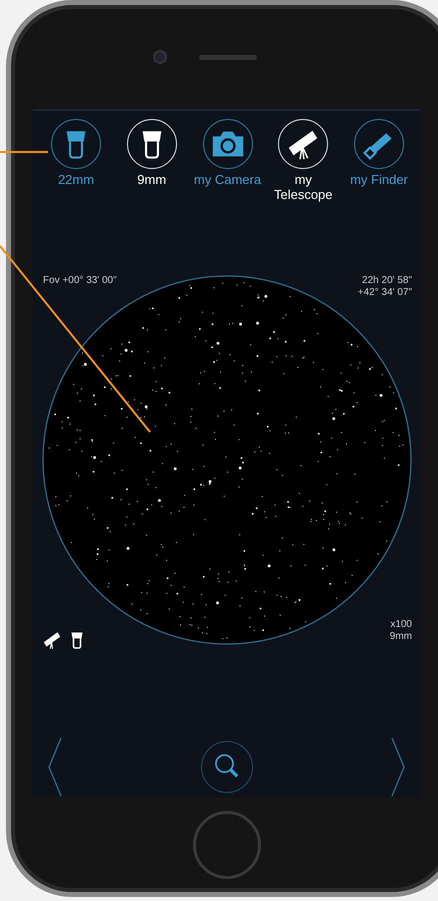 The width and height of the screenshot is (438, 901). What do you see at coordinates (387, 281) in the screenshot?
I see `coordinate-text: 22h 20' 58"` at bounding box center [387, 281].